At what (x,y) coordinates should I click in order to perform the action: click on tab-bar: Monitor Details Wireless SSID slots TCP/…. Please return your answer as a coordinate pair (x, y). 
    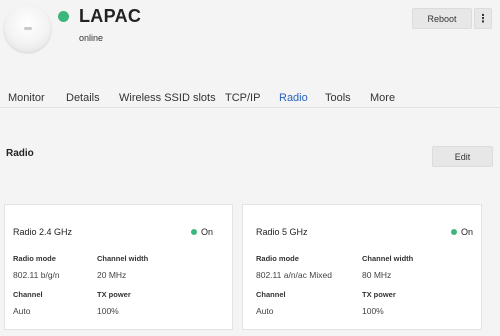
    Looking at the image, I should click on (250, 97).